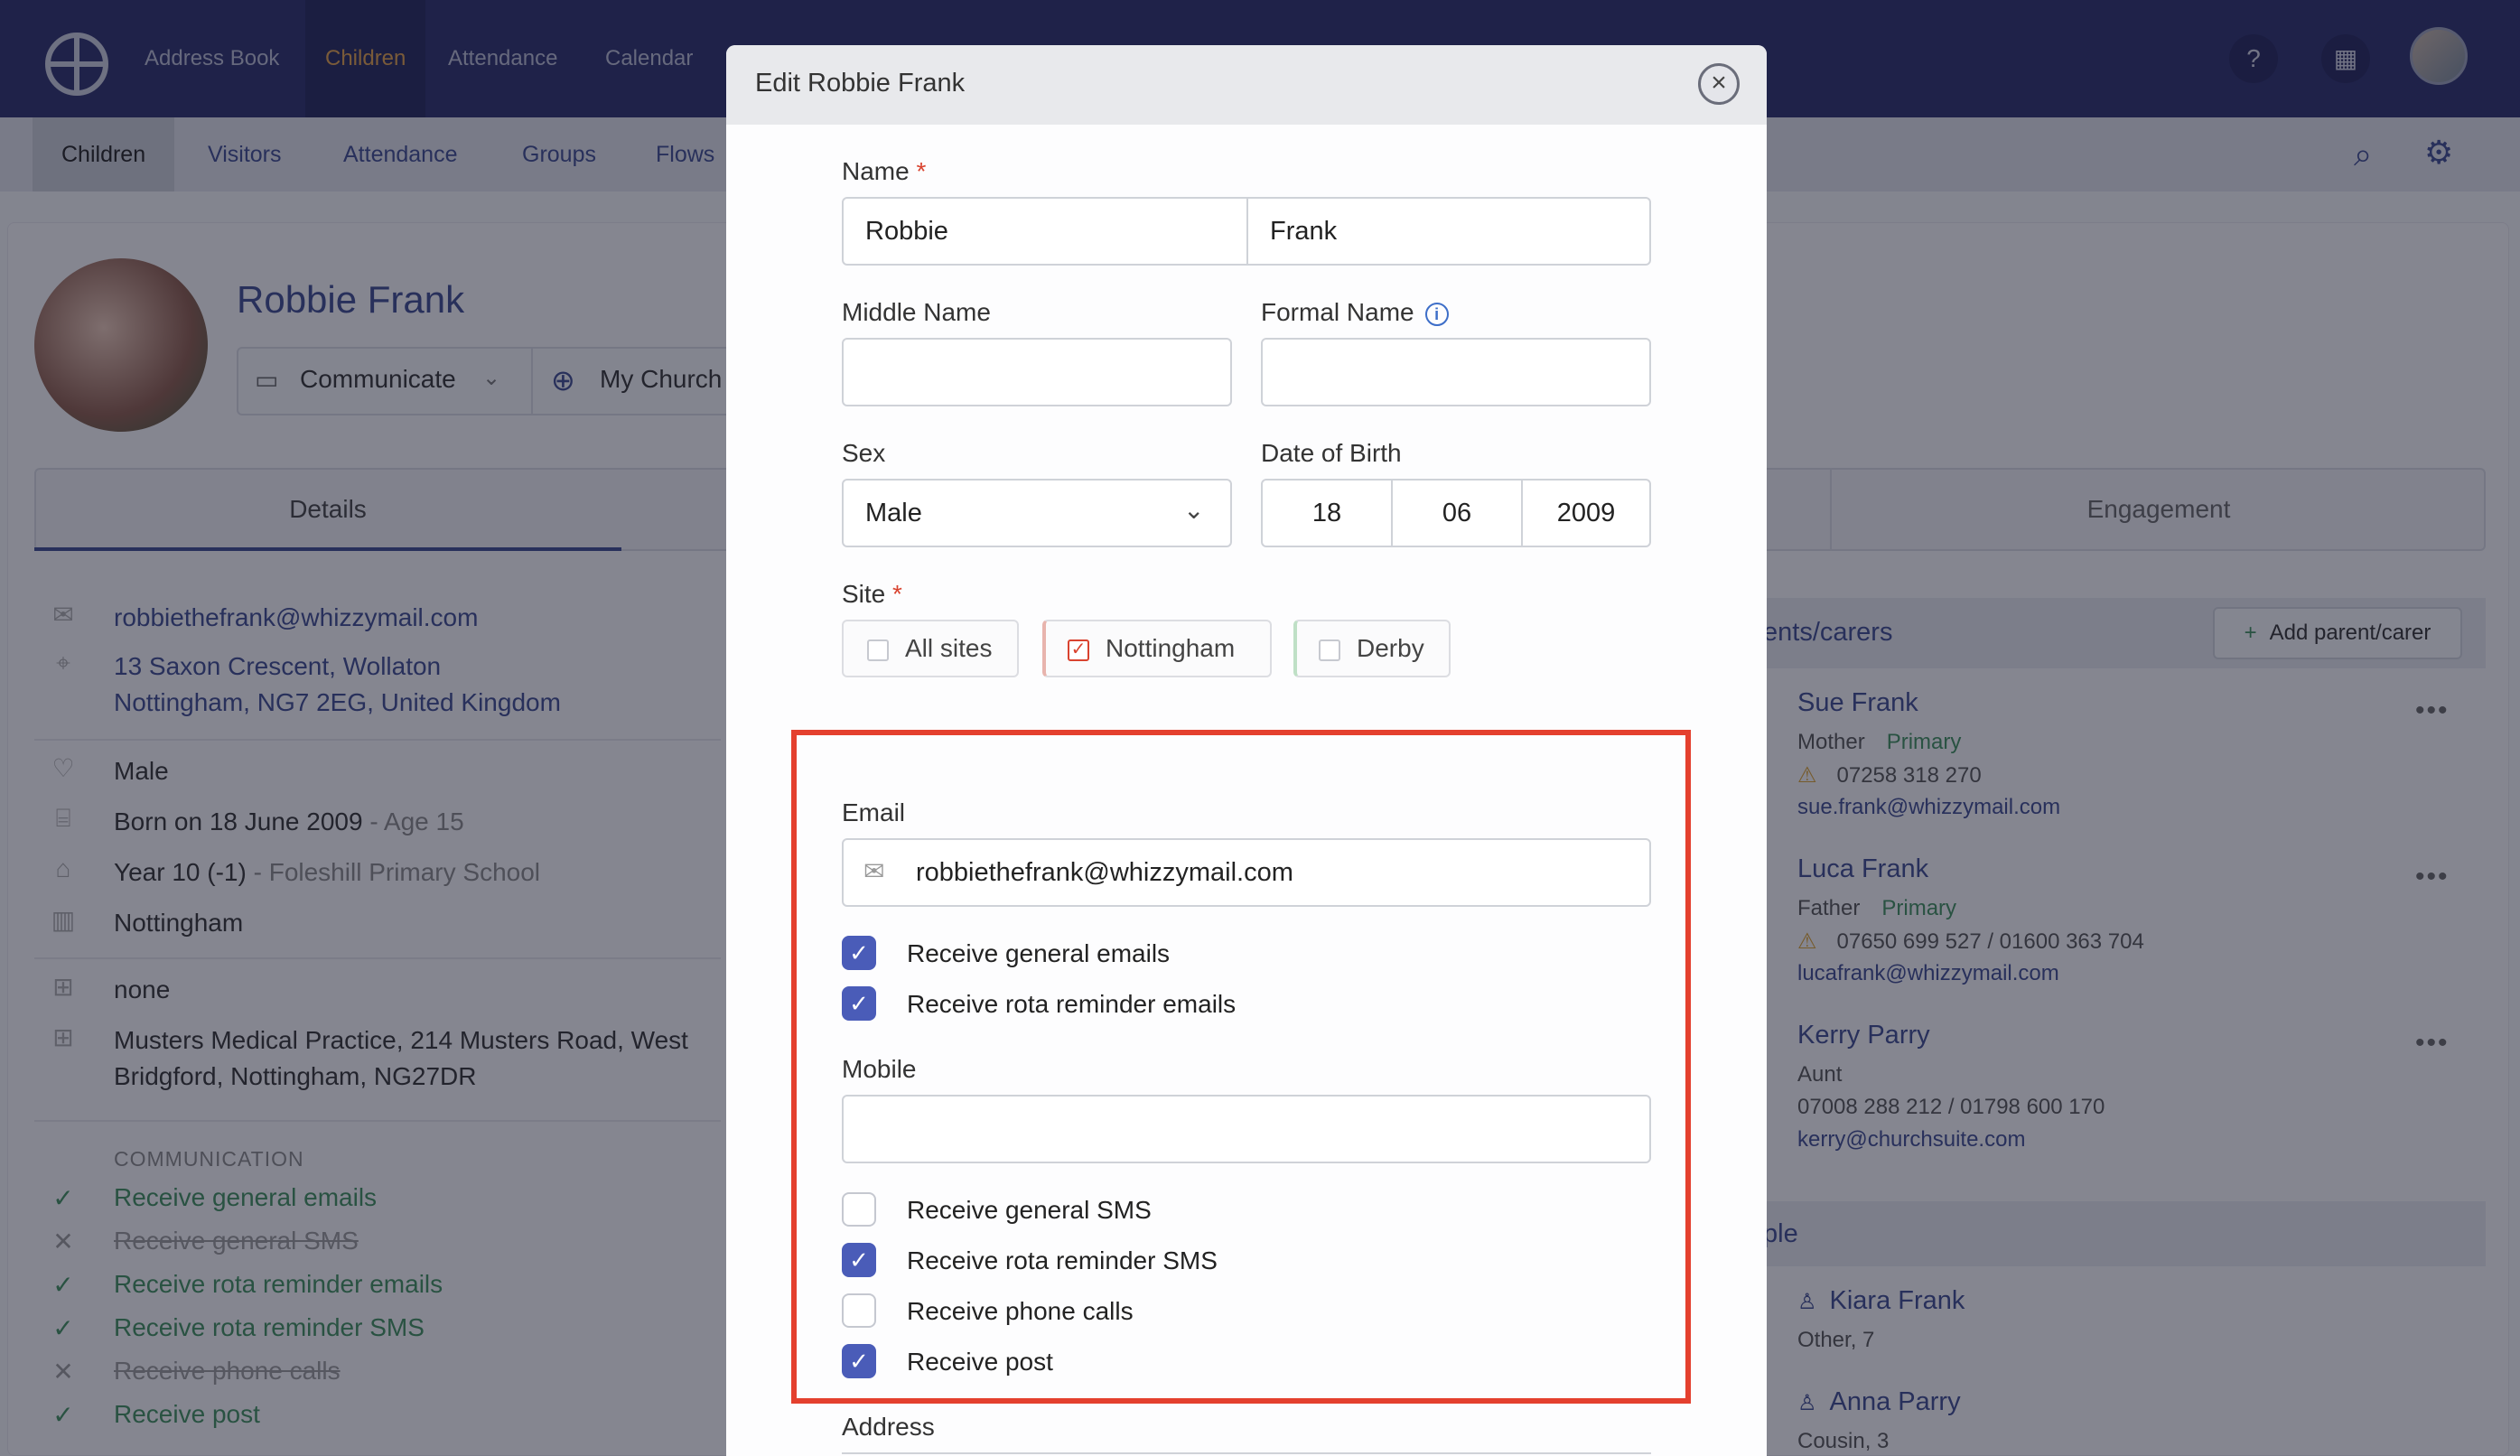  Describe the element at coordinates (859, 1361) in the screenshot. I see `checkbox-post: ✓` at that location.